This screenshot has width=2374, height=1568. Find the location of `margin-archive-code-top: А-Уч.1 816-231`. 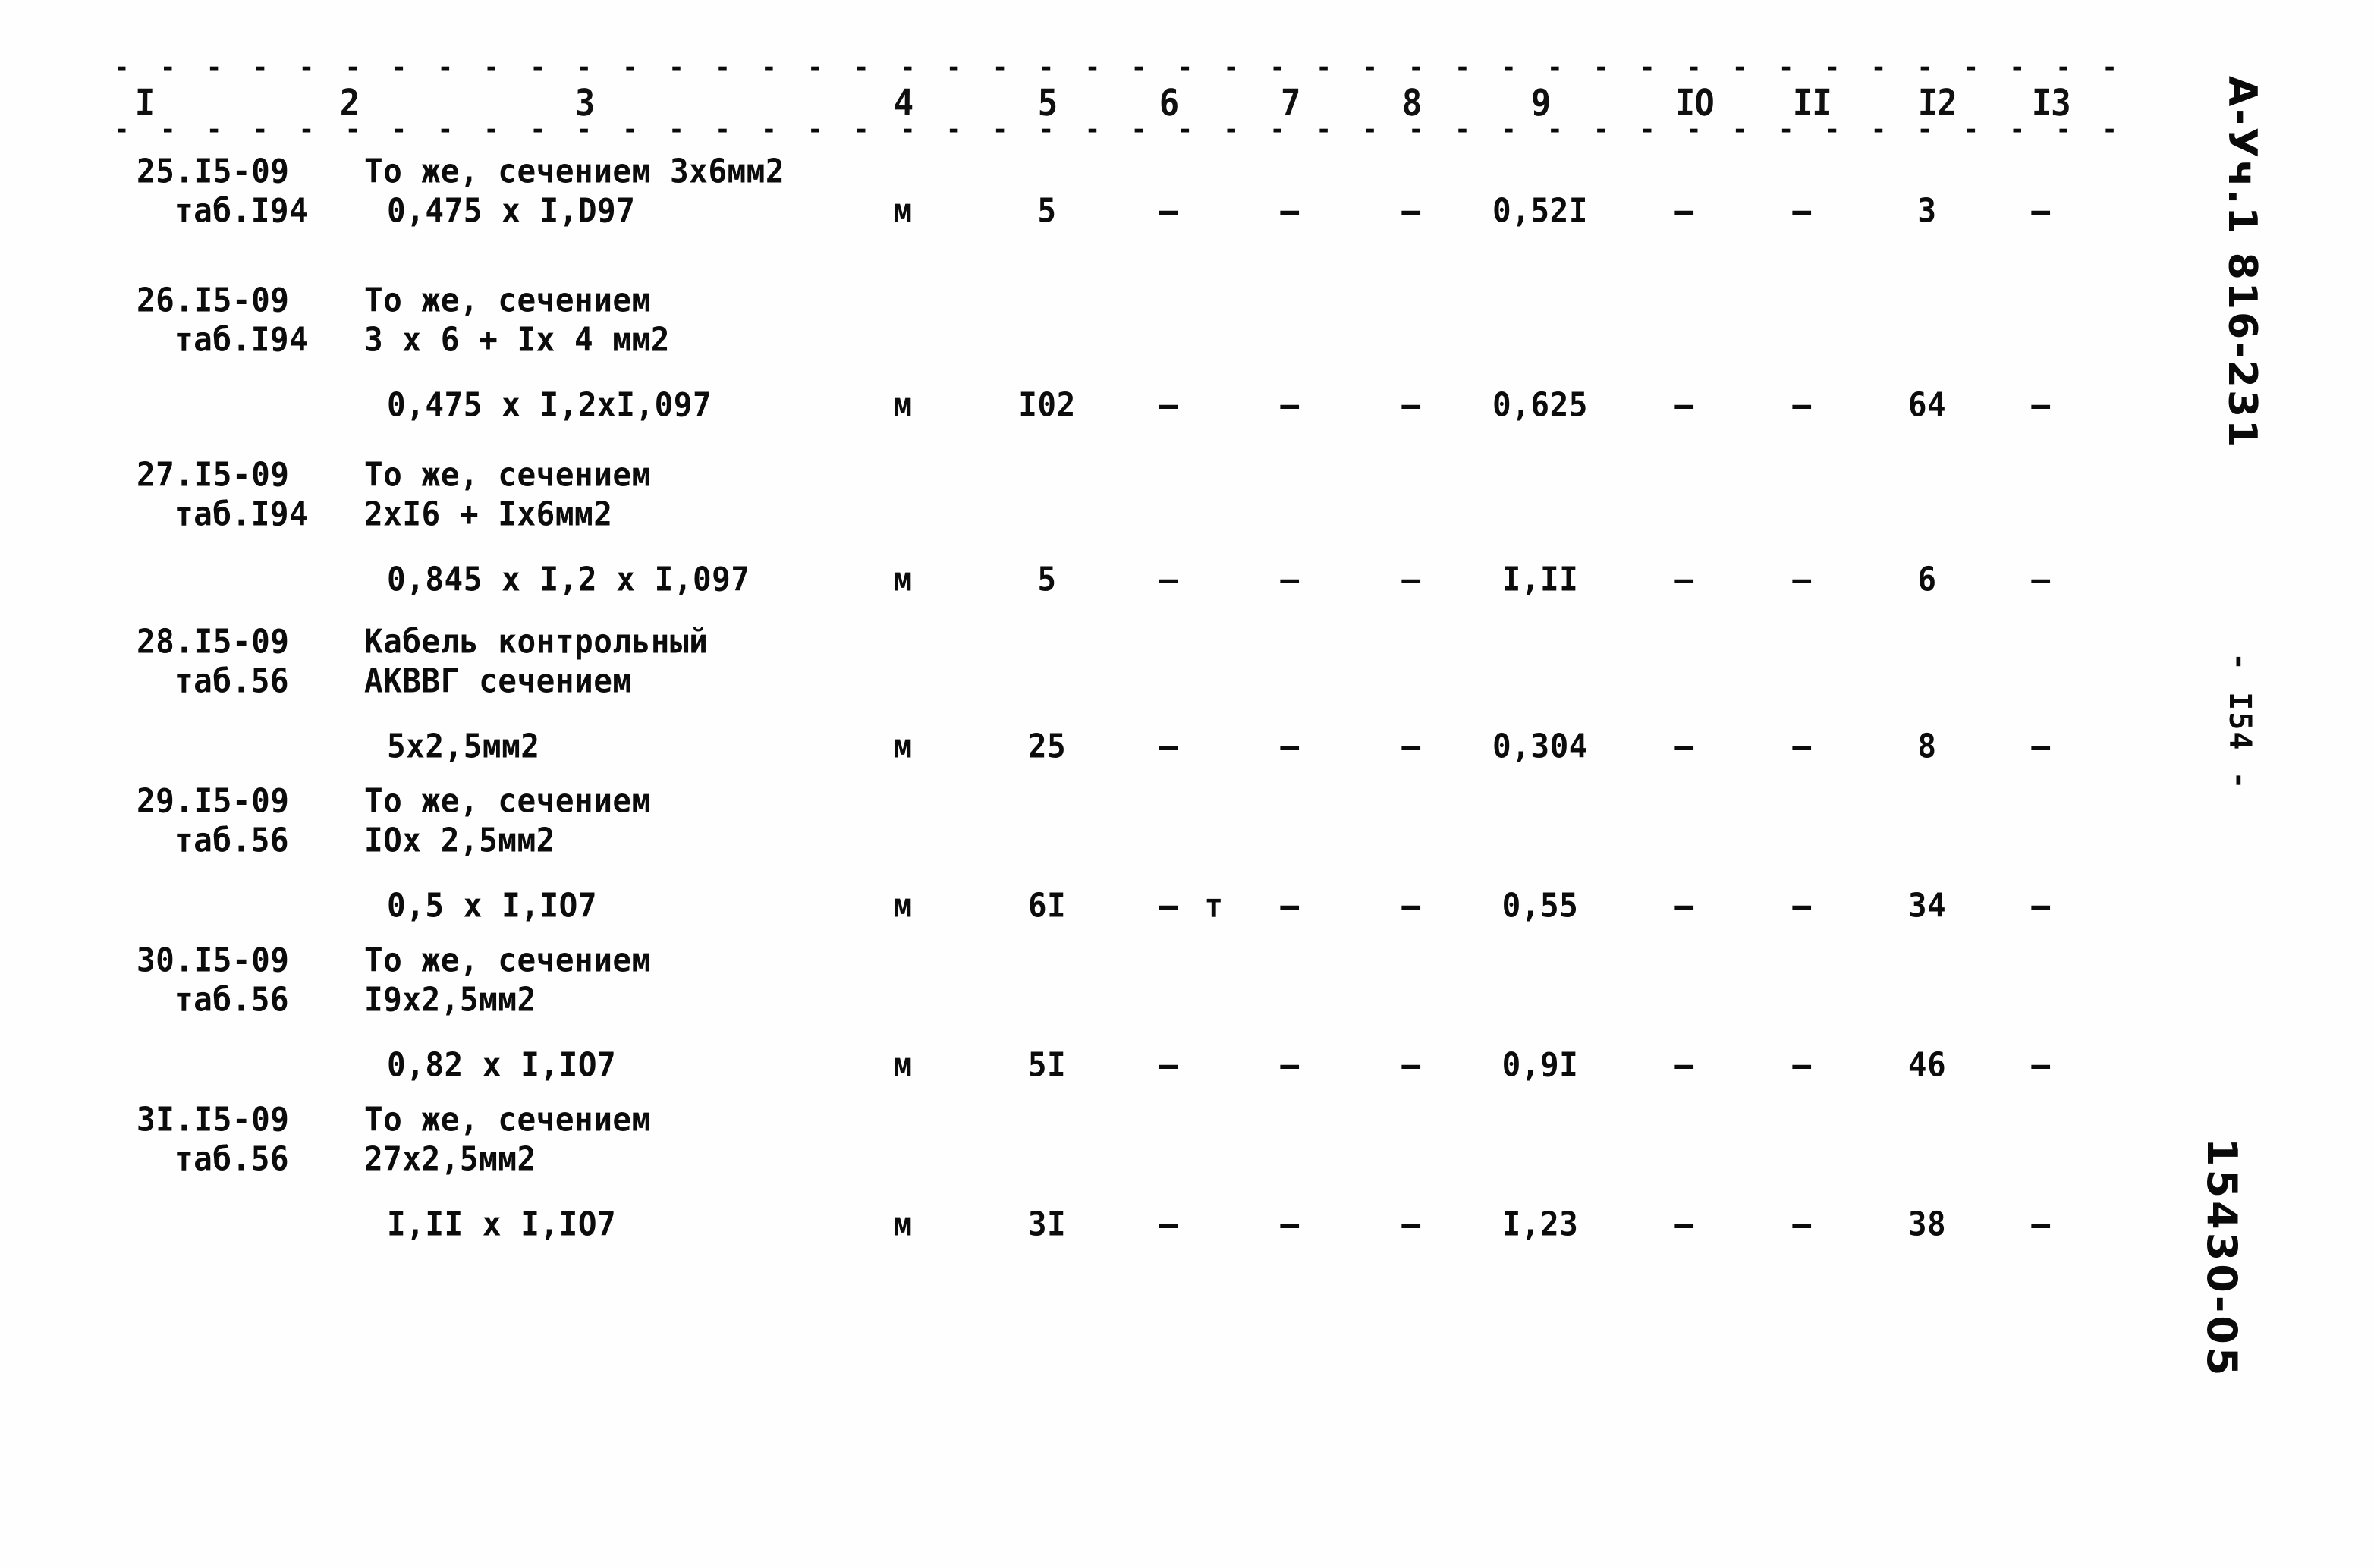

margin-archive-code-top: А-Уч.1 816-231 is located at coordinates (2242, 263).